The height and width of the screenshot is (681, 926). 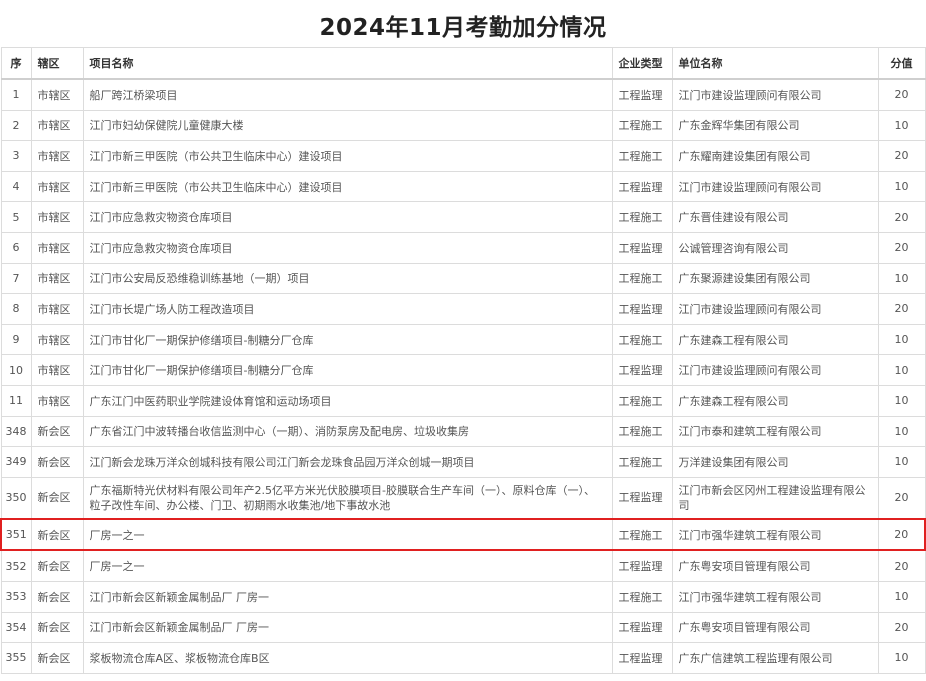 I want to click on cell-project: 江门市公安局反恐维稳训练基地（一期）项目, so click(x=347, y=278).